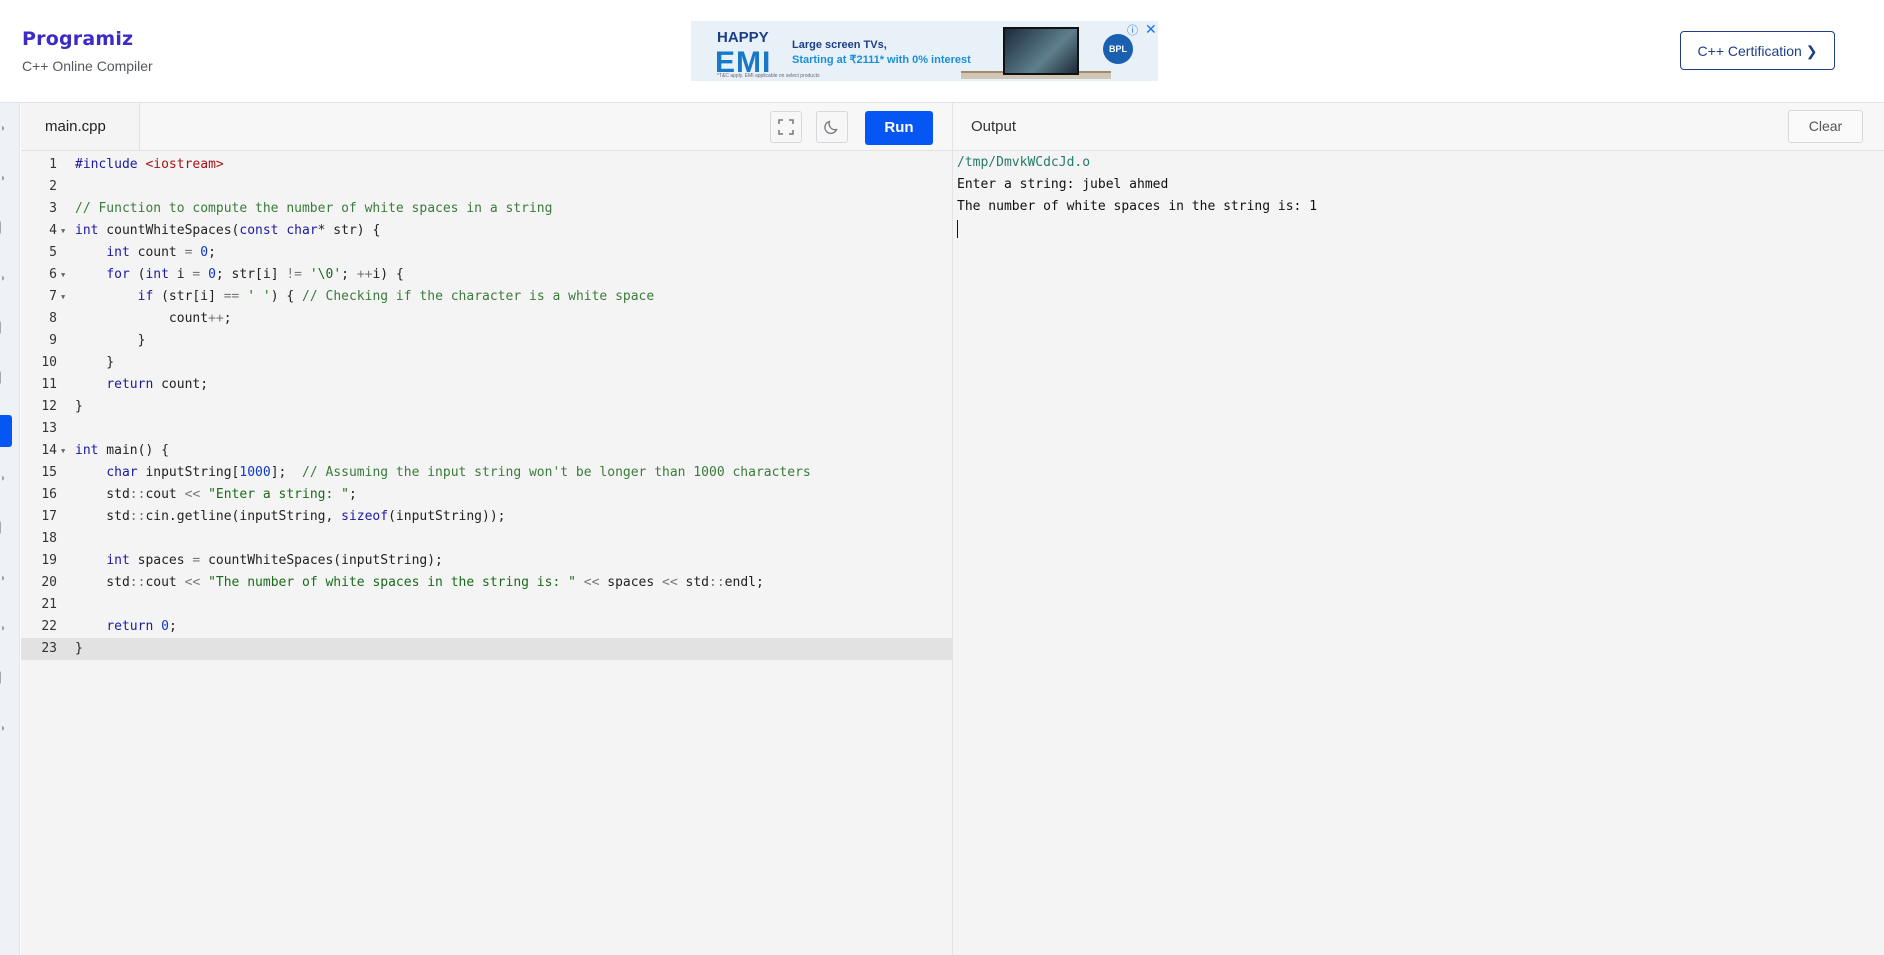 The image size is (1884, 955). I want to click on line-number: 12, so click(49, 406).